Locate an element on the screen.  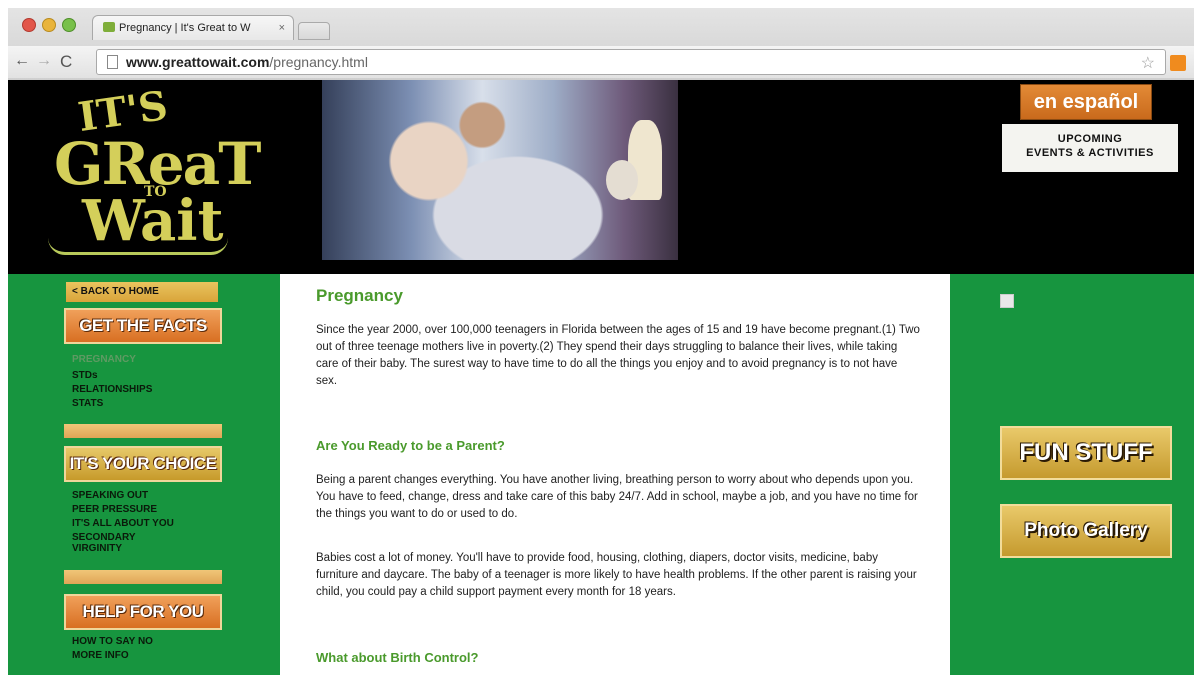
sidebar-link-speaking-out: SPEAKING OUT is located at coordinates (132, 495).